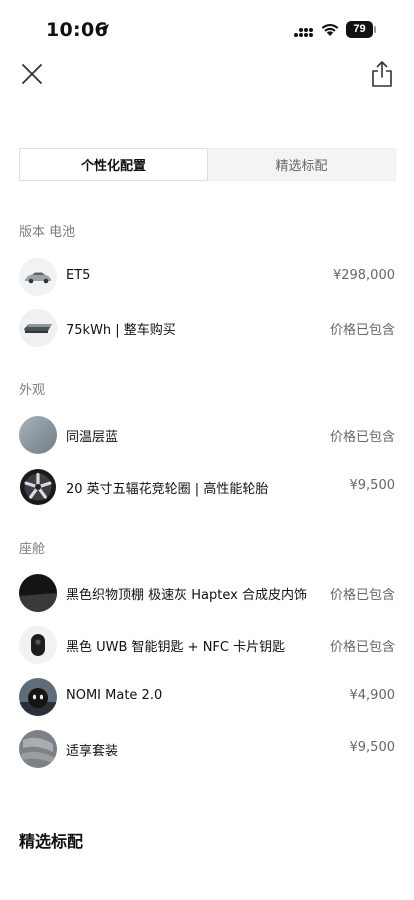  I want to click on nomi-mate-icon, so click(38, 697).